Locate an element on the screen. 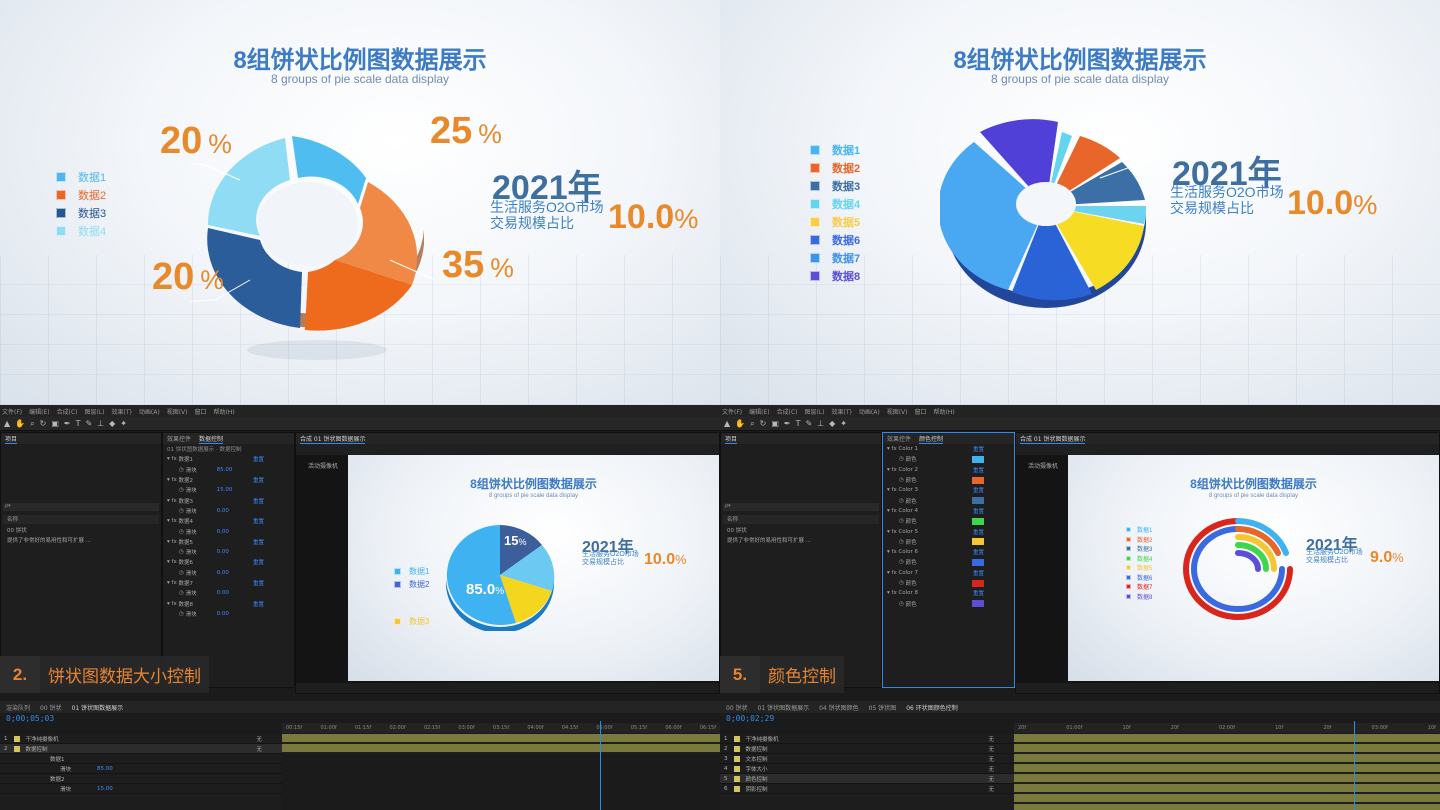  prop-value: 85.00 is located at coordinates (105, 769).